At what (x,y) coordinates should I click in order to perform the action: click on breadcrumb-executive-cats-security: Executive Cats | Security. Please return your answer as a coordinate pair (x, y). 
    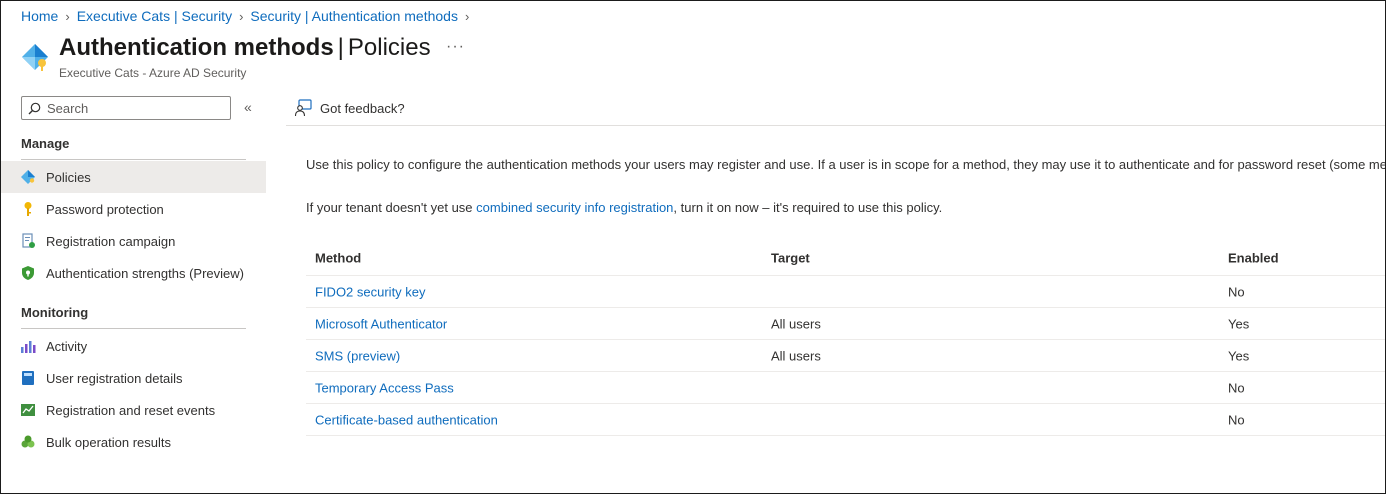
    Looking at the image, I should click on (154, 16).